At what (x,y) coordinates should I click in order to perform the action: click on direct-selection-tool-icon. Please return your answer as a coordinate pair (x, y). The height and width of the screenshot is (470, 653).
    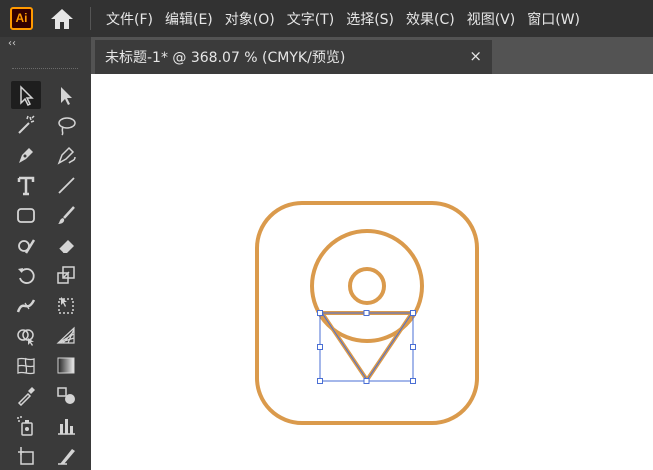
    Looking at the image, I should click on (66, 95).